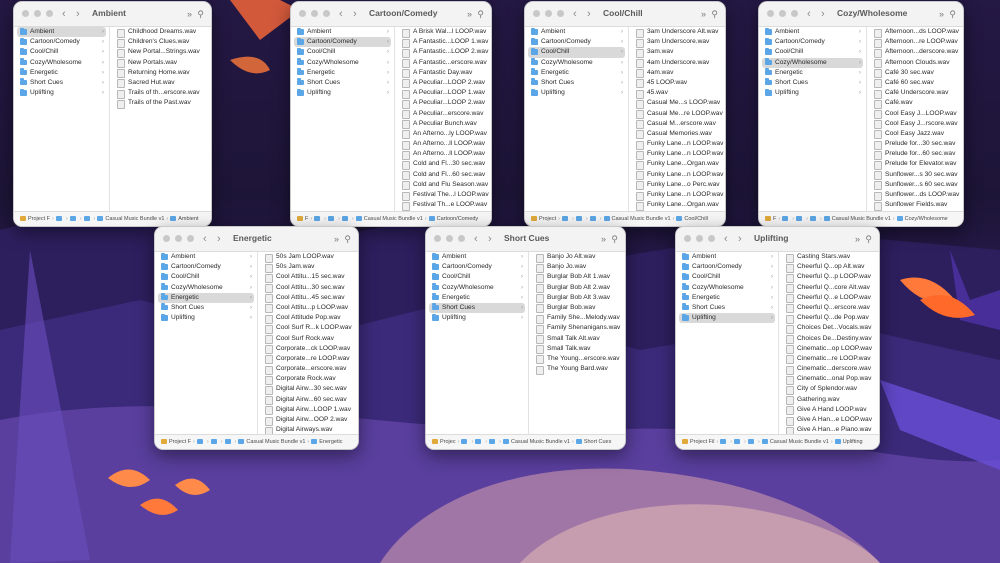 This screenshot has height=563, width=1000. I want to click on file-item: Cheerful Q...op Alt.wav, so click(829, 267).